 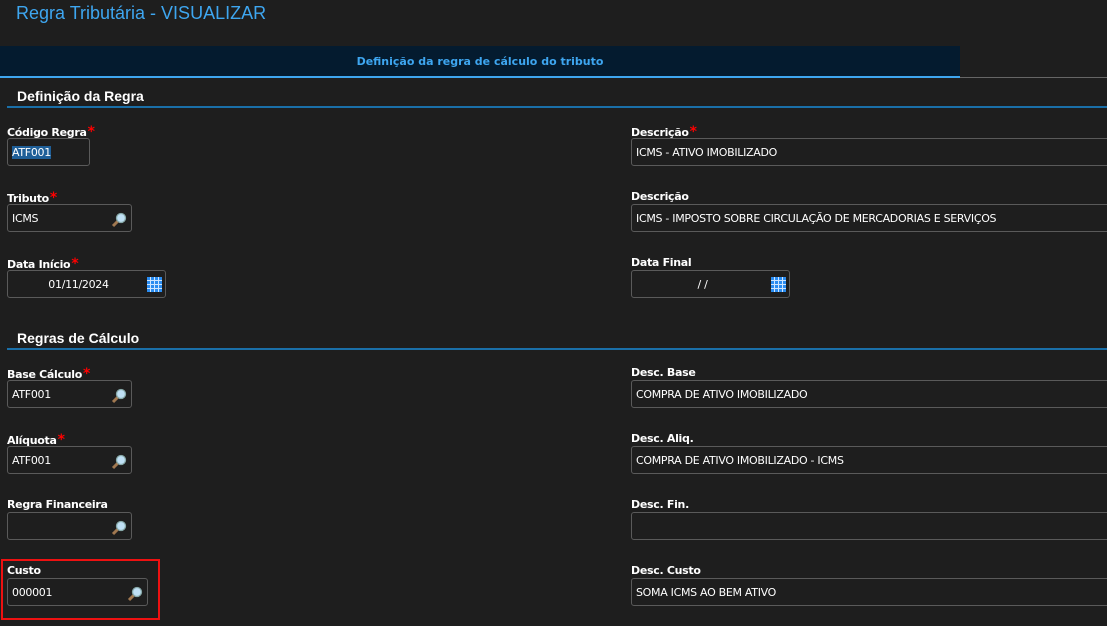 I want to click on data_final-label: Data Final, so click(x=661, y=262).